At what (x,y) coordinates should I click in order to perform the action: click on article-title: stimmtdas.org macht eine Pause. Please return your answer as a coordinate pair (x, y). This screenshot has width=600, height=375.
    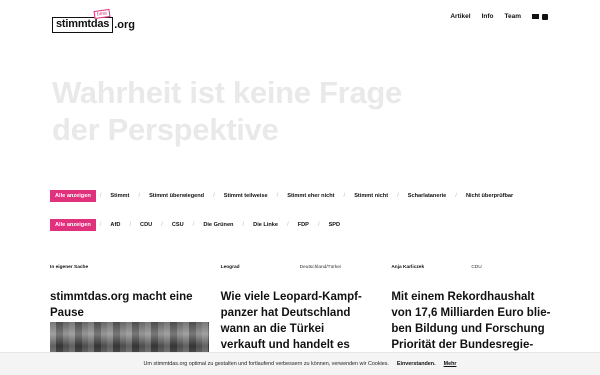
    Looking at the image, I should click on (130, 305).